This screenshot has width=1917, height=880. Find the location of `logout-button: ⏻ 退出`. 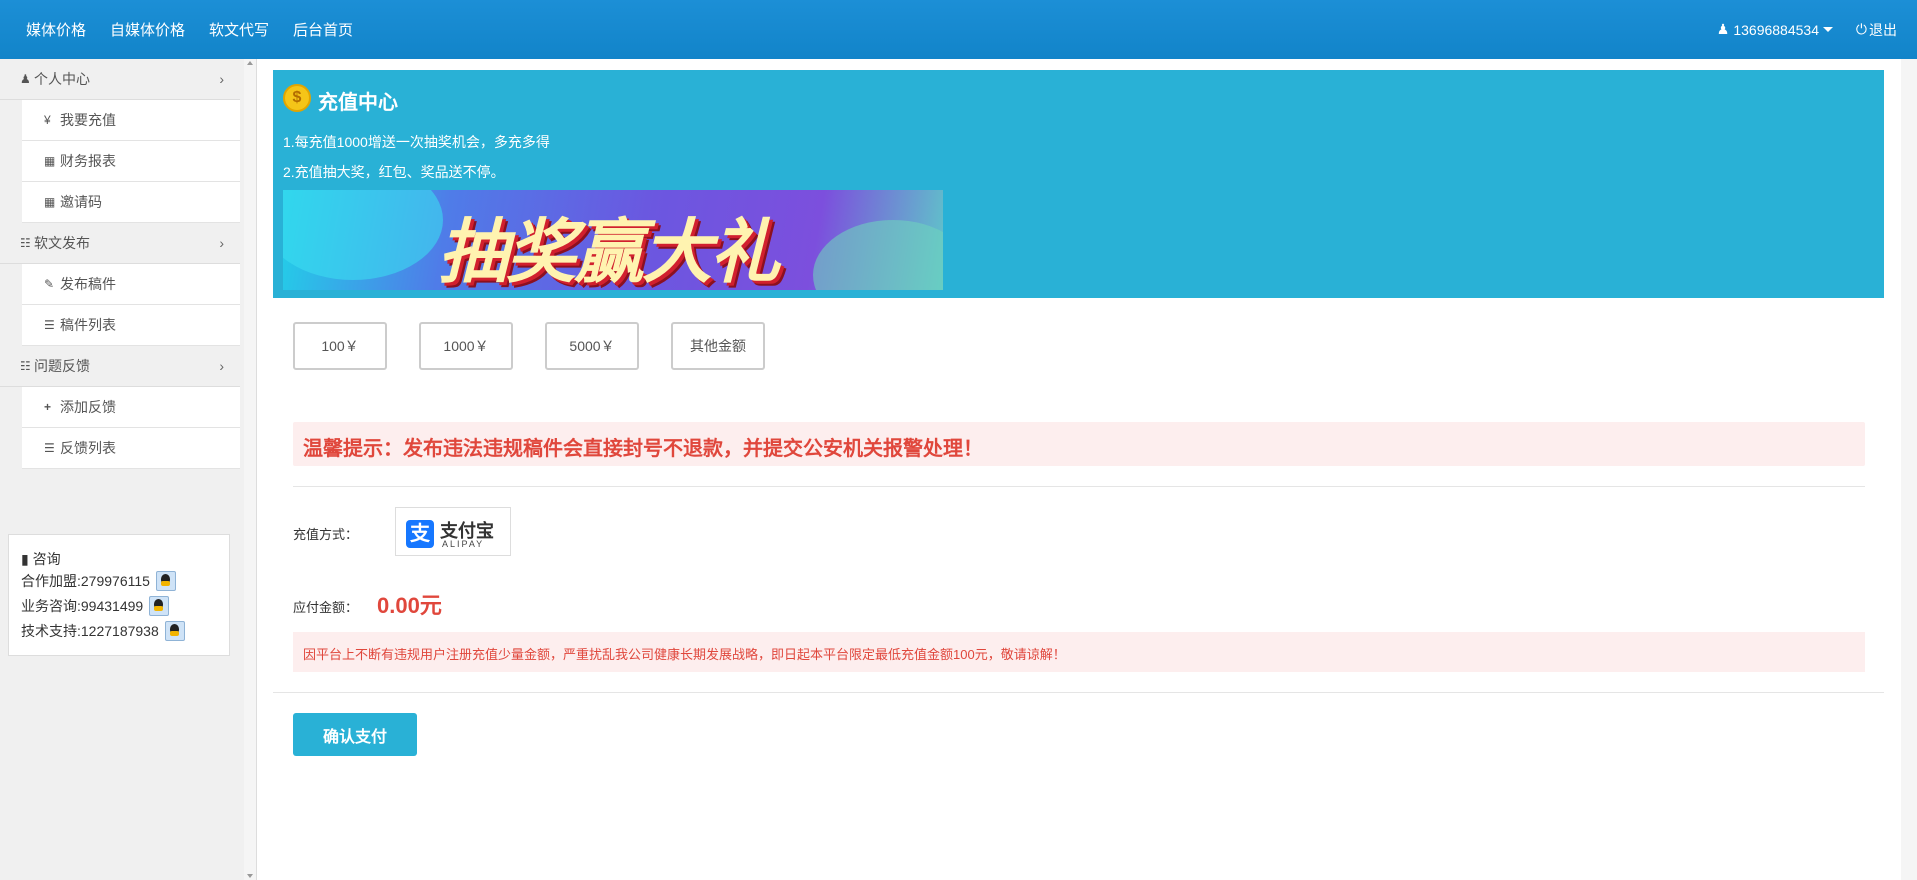

logout-button: ⏻ 退出 is located at coordinates (1876, 29).